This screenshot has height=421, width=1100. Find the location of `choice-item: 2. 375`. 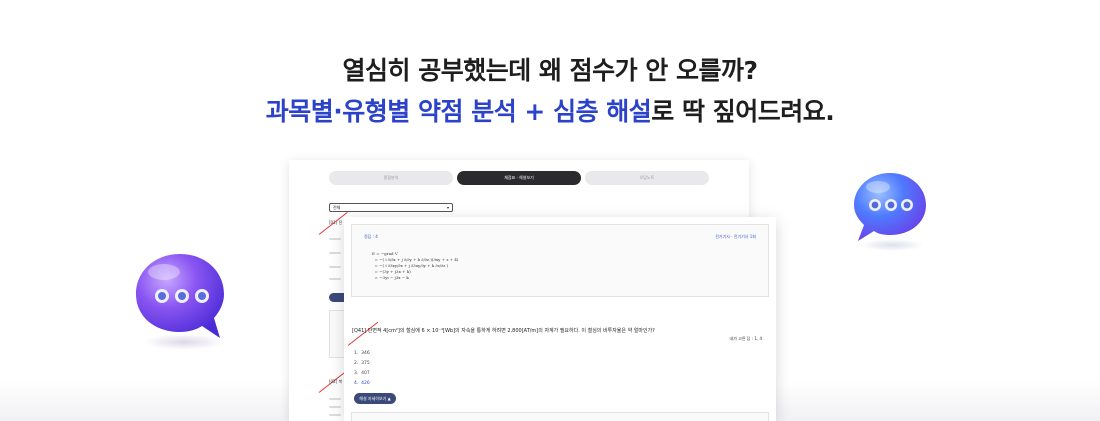

choice-item: 2. 375 is located at coordinates (362, 364).